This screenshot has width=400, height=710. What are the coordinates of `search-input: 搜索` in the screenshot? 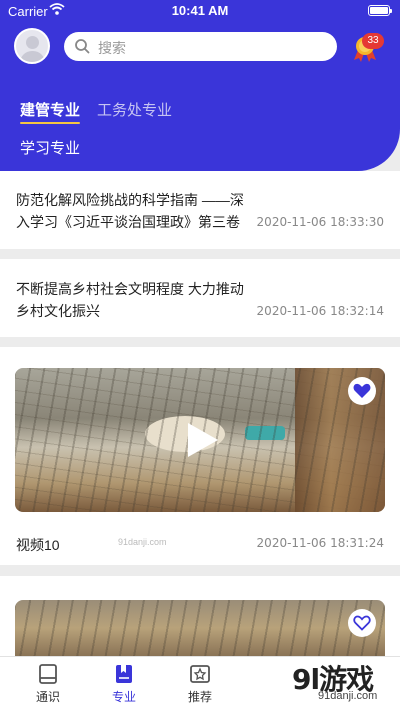 It's located at (112, 48).